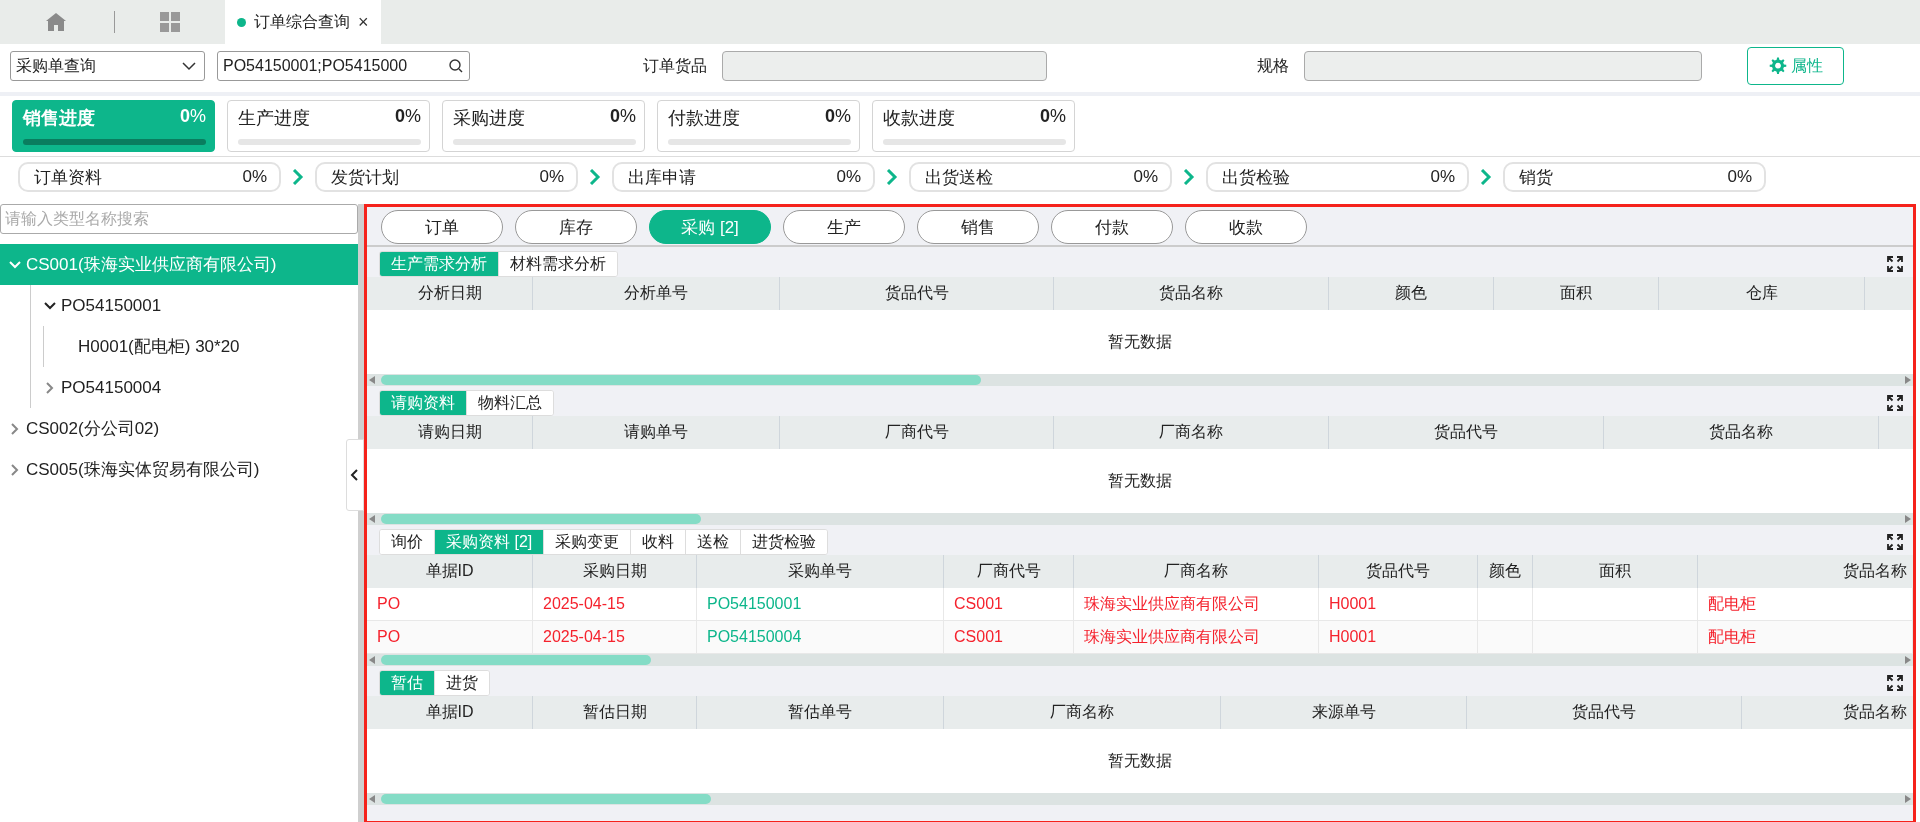 Image resolution: width=1920 pixels, height=822 pixels. I want to click on search-icon, so click(456, 66).